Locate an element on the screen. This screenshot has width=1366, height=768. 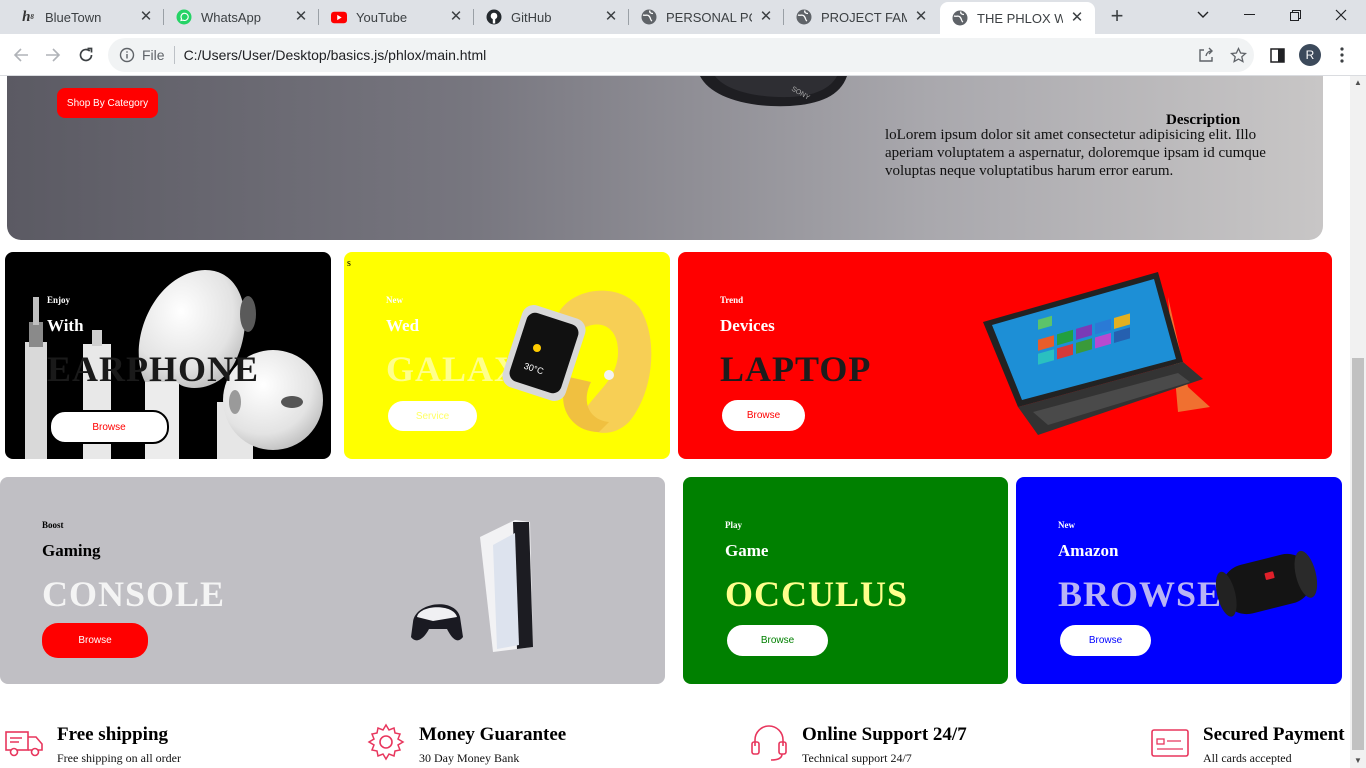
tab-title: WhatsApp is located at coordinates (231, 17).